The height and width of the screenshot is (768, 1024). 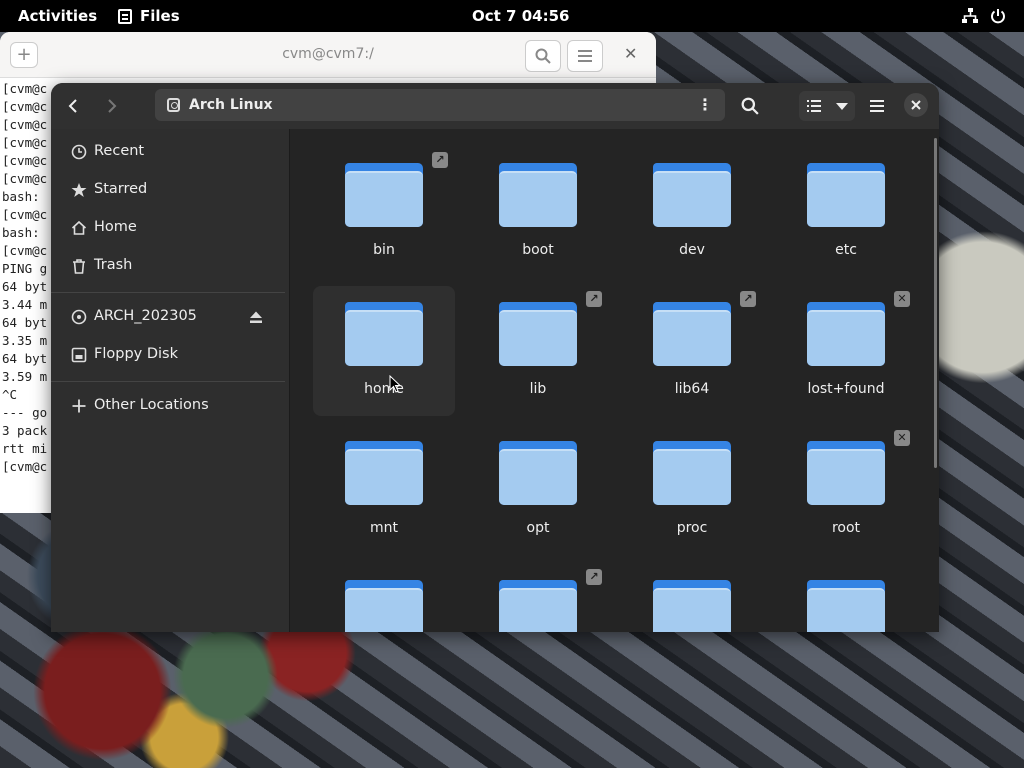 I want to click on sidebar-item-home: Home, so click(x=170, y=228).